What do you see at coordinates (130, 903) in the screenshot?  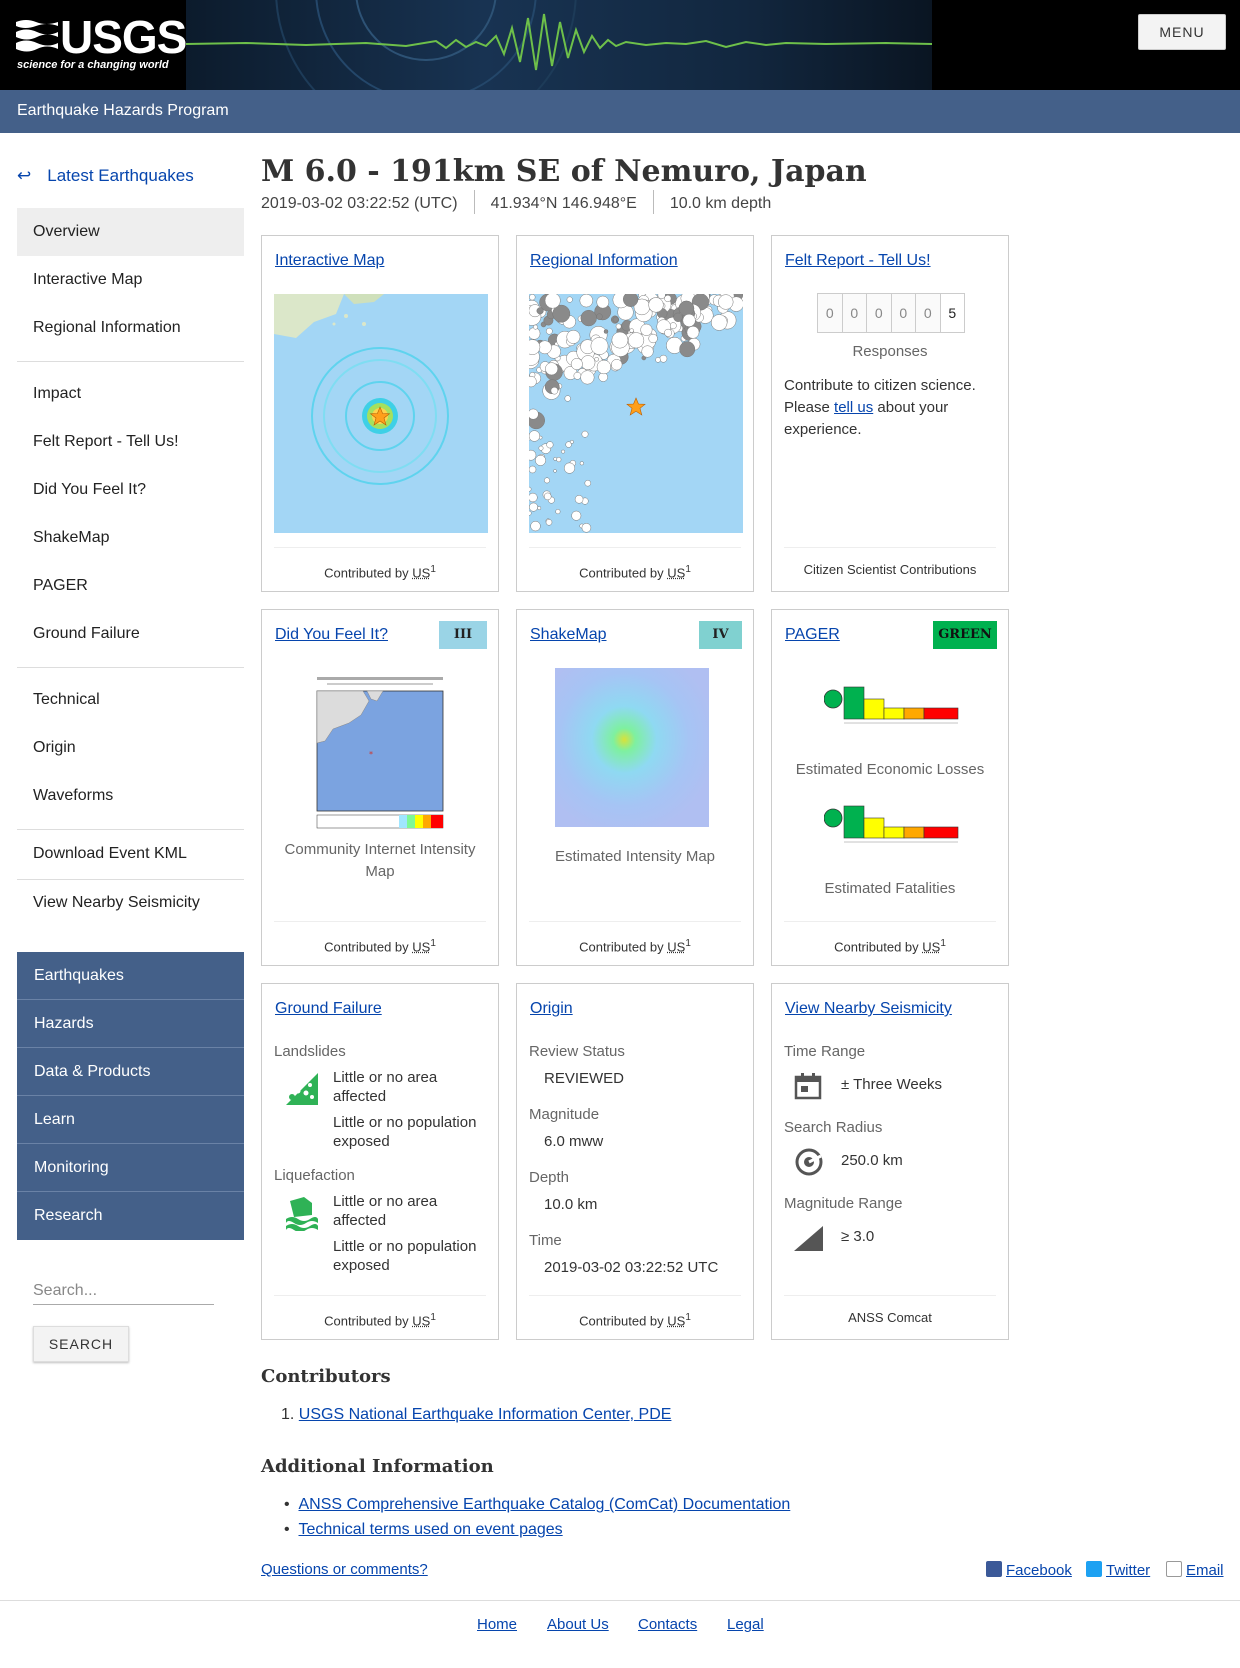 I see `sidebar-item-nearby-seismicity: View Nearby Seismicity` at bounding box center [130, 903].